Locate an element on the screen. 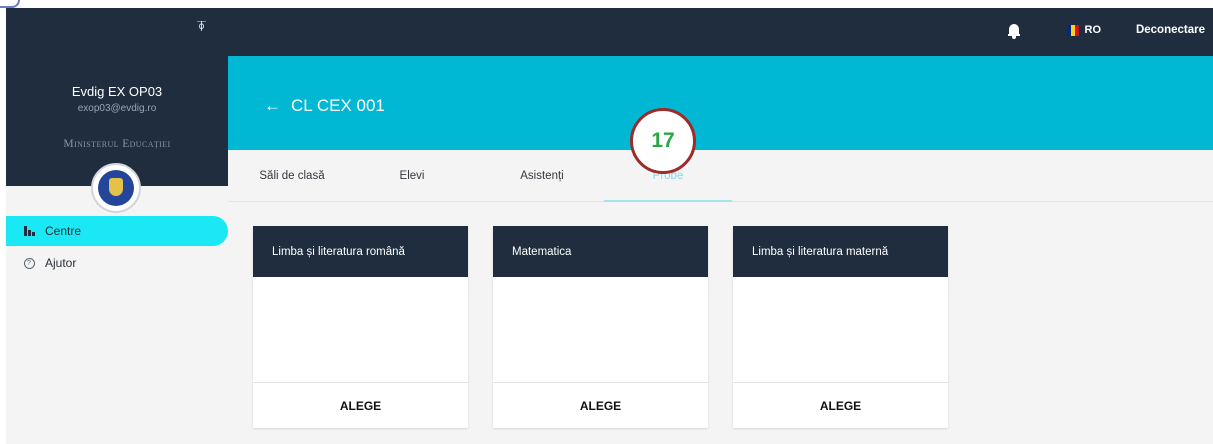  top-bar: RO Deconectare is located at coordinates (720, 32).